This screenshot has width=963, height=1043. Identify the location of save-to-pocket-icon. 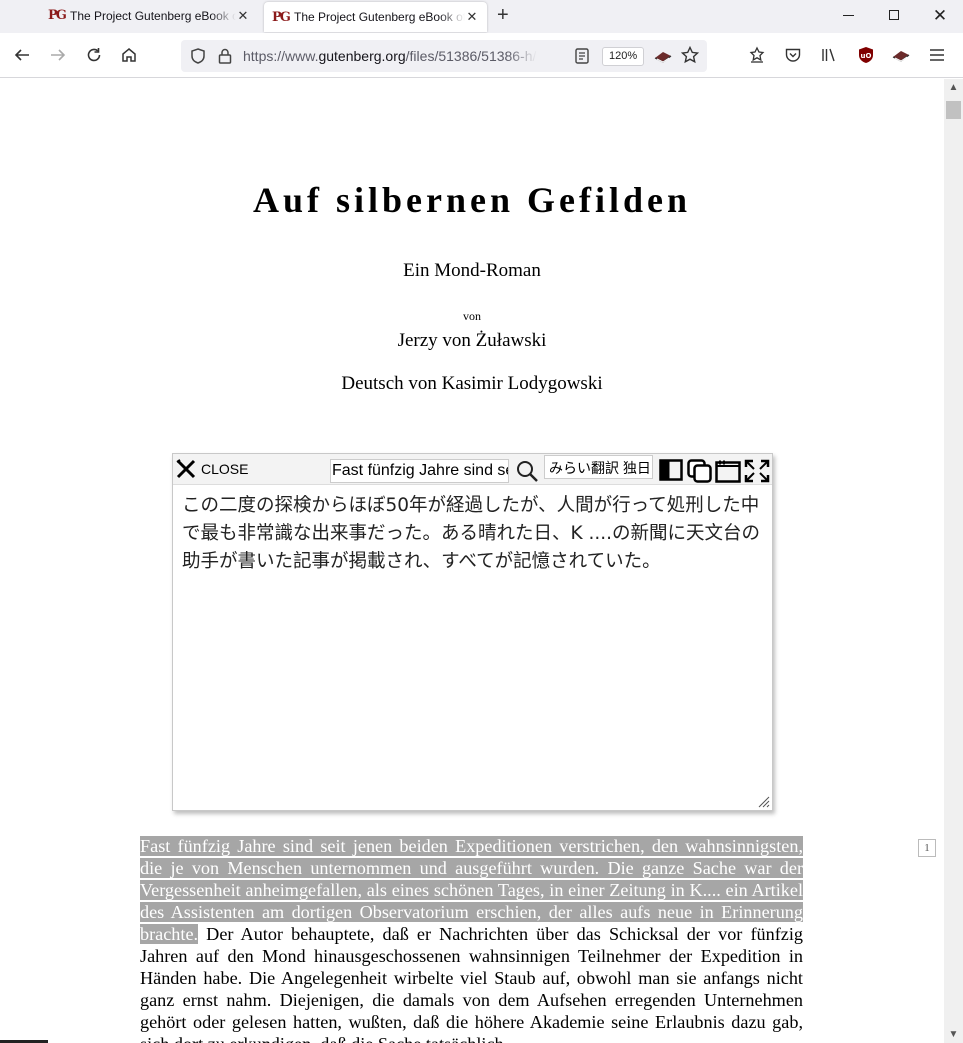
(757, 54).